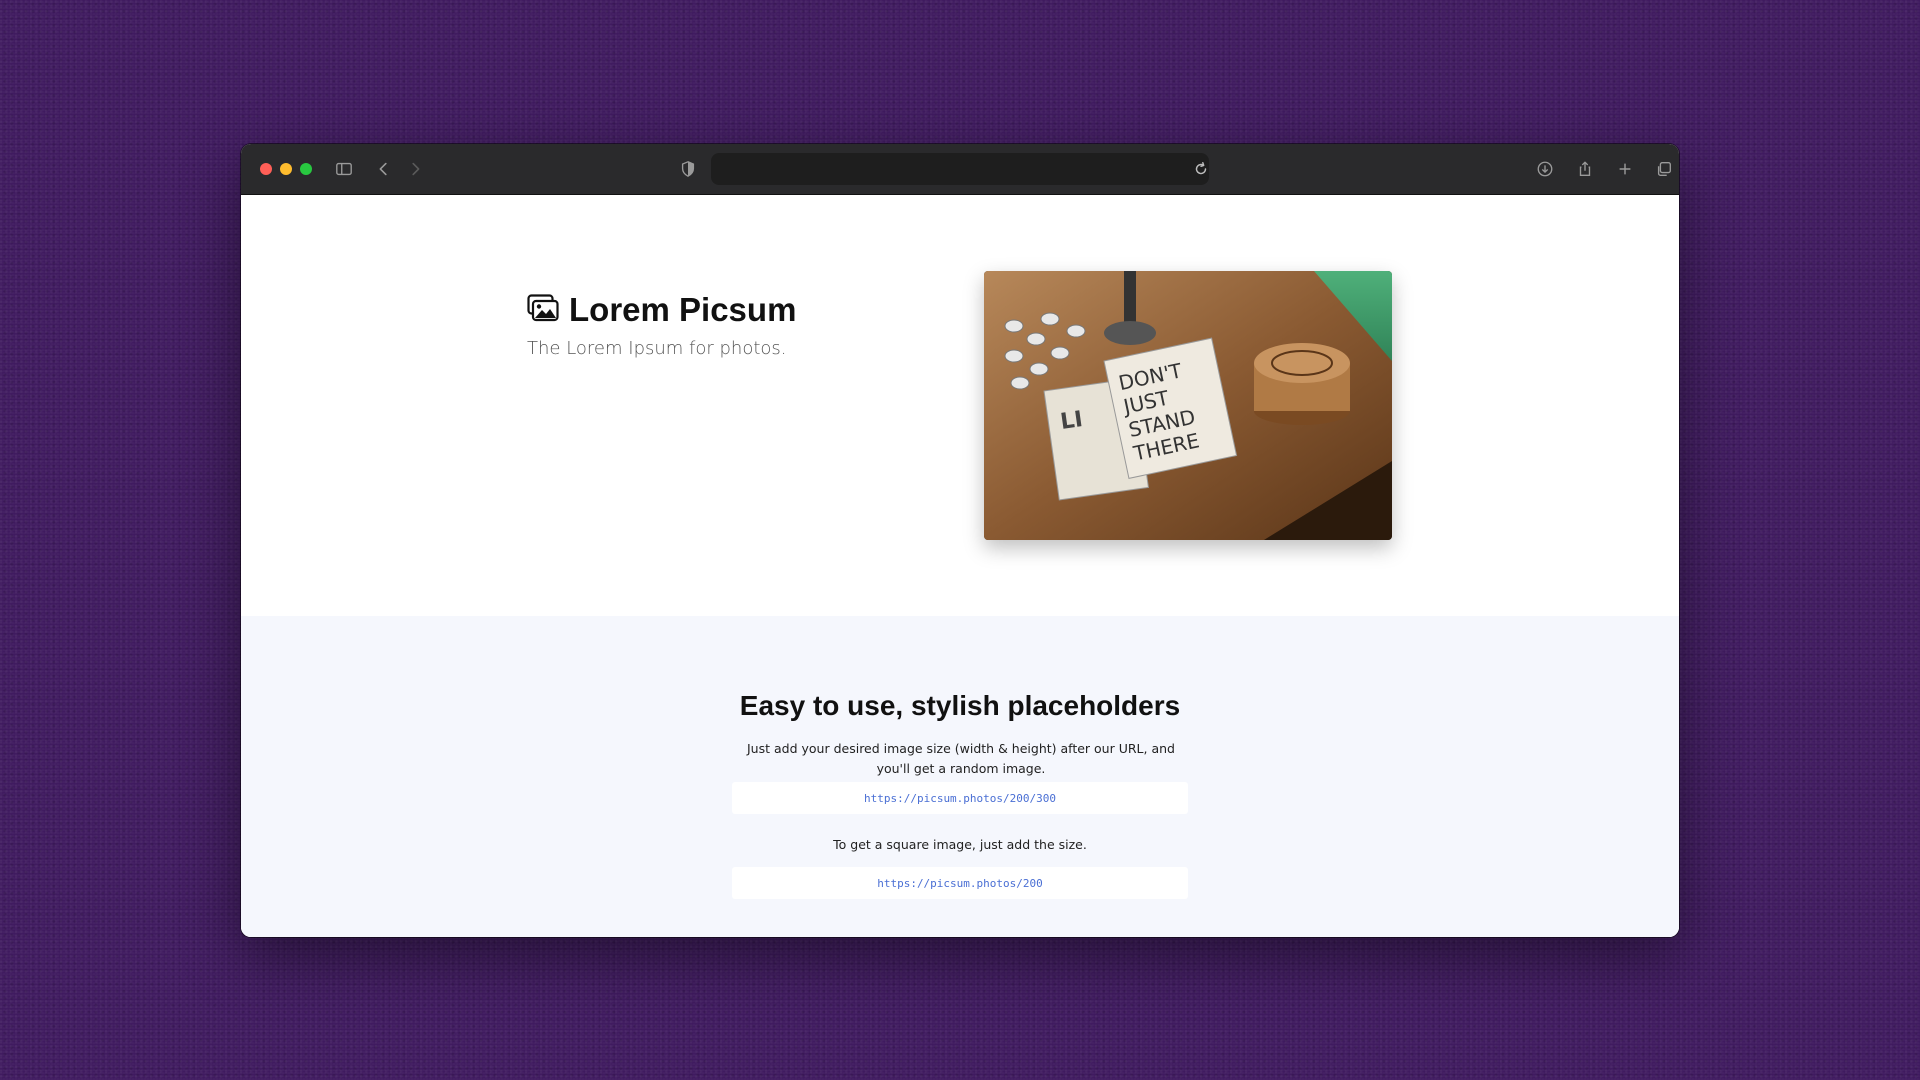  I want to click on square-url-box: https://picsum.photos/200, so click(960, 883).